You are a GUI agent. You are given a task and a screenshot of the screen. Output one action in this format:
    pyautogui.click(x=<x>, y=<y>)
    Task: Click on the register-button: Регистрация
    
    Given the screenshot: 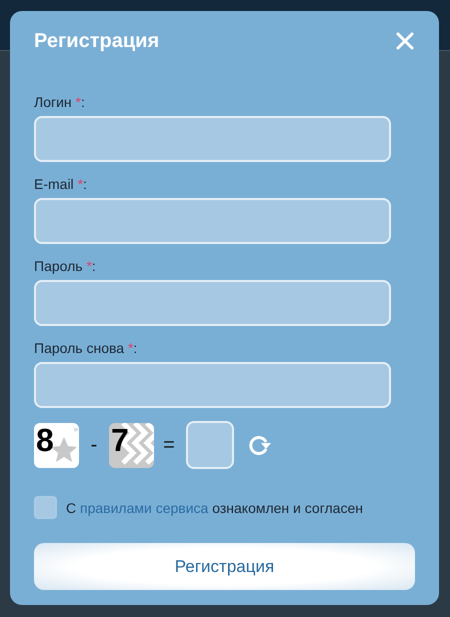 What is the action you would take?
    pyautogui.click(x=224, y=566)
    